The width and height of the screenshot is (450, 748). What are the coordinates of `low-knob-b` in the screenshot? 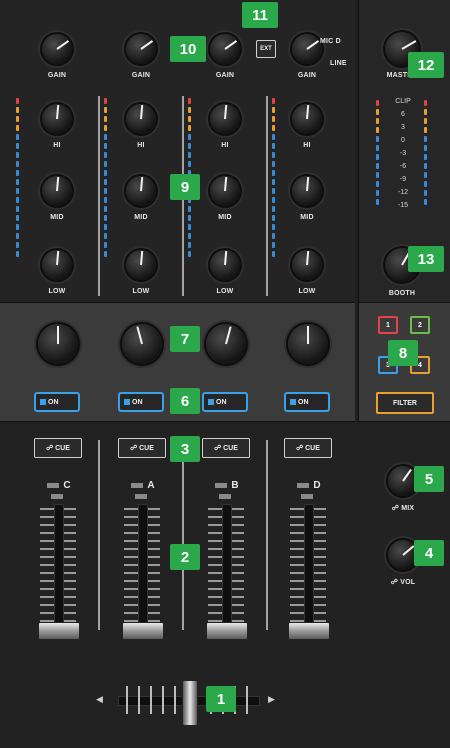 It's located at (225, 265).